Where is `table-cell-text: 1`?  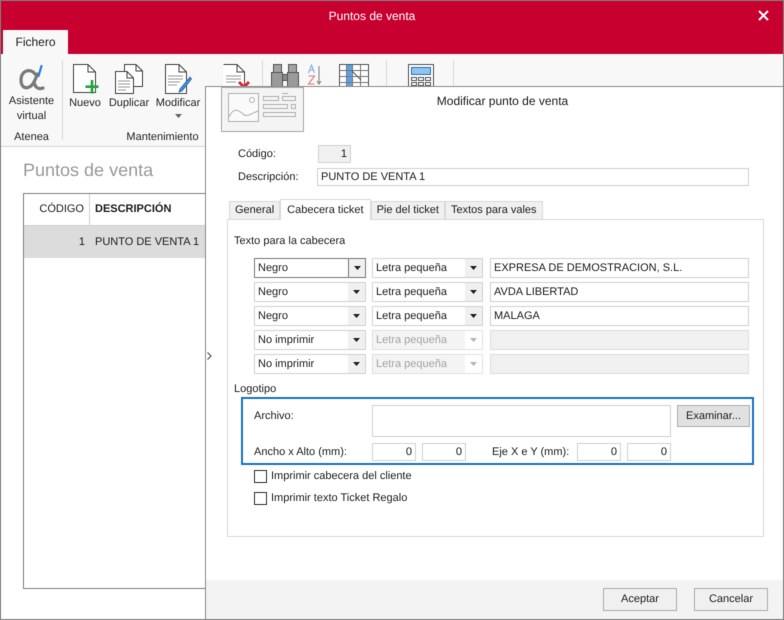 table-cell-text: 1 is located at coordinates (82, 242).